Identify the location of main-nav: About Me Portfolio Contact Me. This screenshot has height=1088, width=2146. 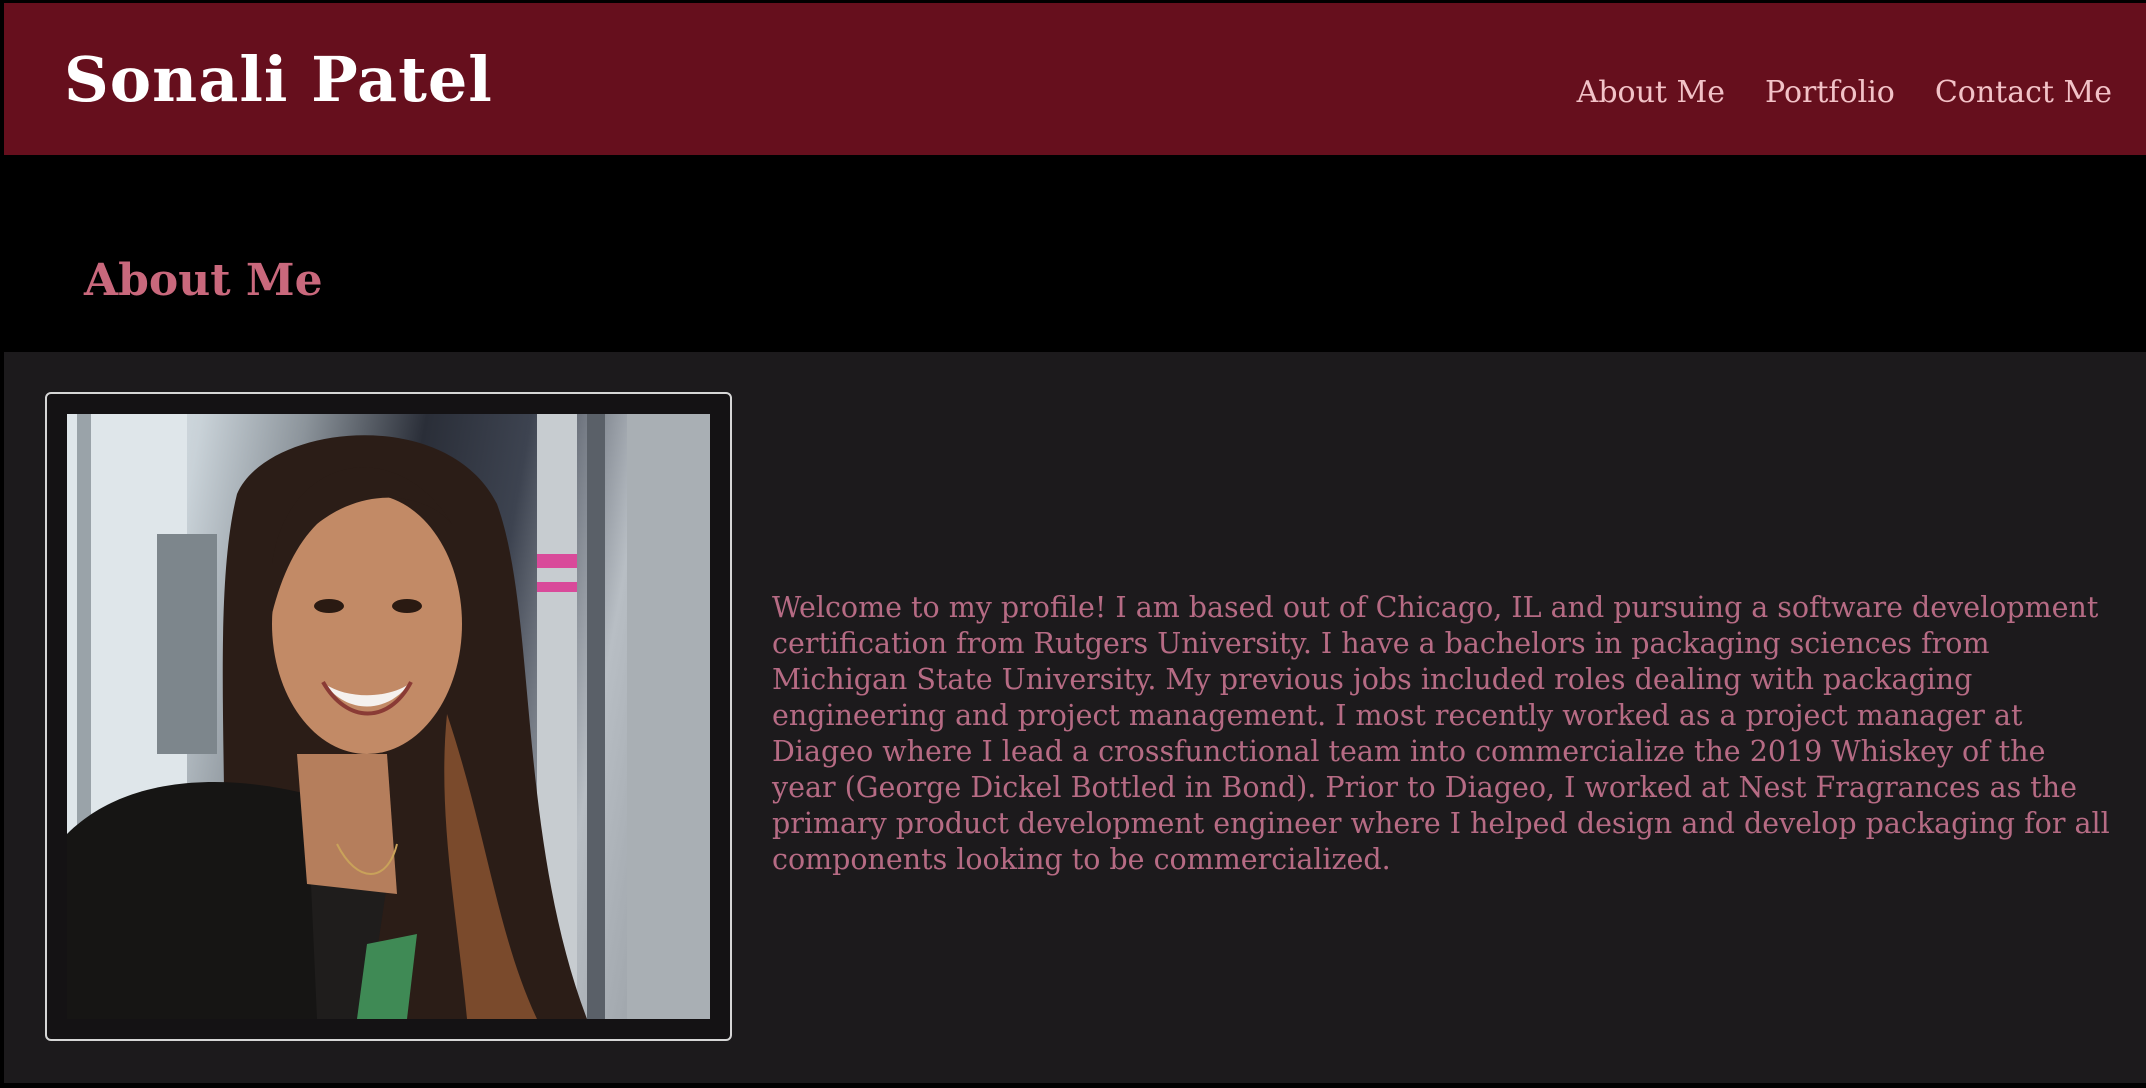
(1844, 92).